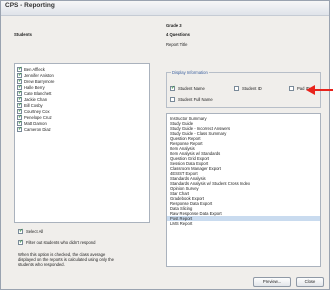  Describe the element at coordinates (181, 223) in the screenshot. I see `report-item-label: LMS Report` at that location.